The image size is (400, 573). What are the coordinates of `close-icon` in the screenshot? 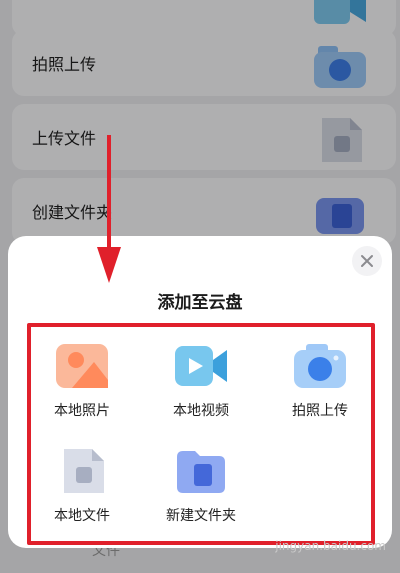 It's located at (367, 261).